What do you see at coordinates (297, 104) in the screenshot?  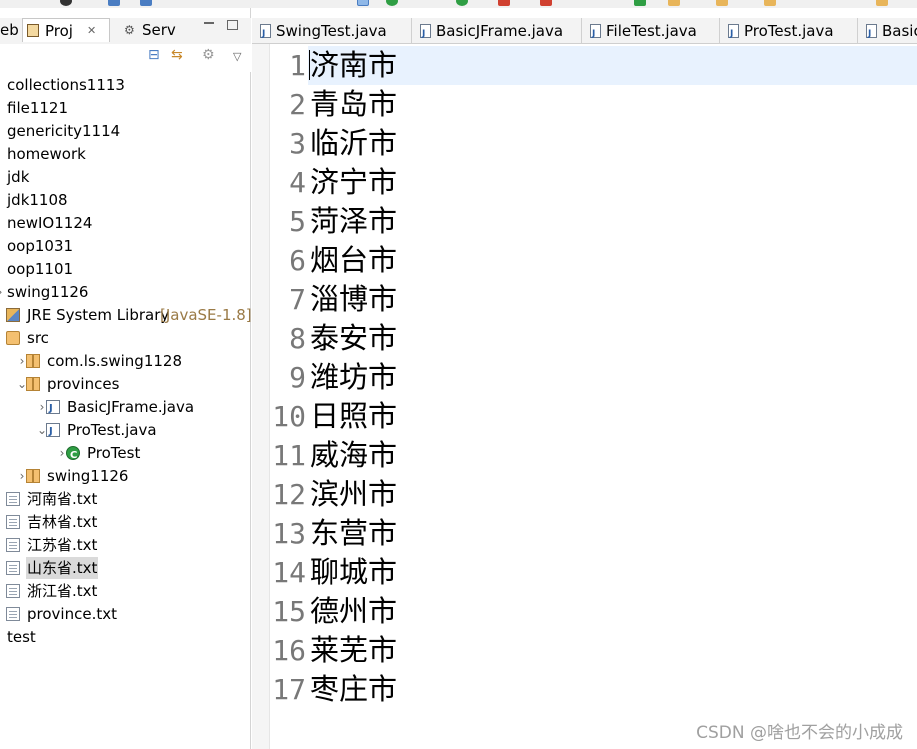 I see `line-number: 2` at bounding box center [297, 104].